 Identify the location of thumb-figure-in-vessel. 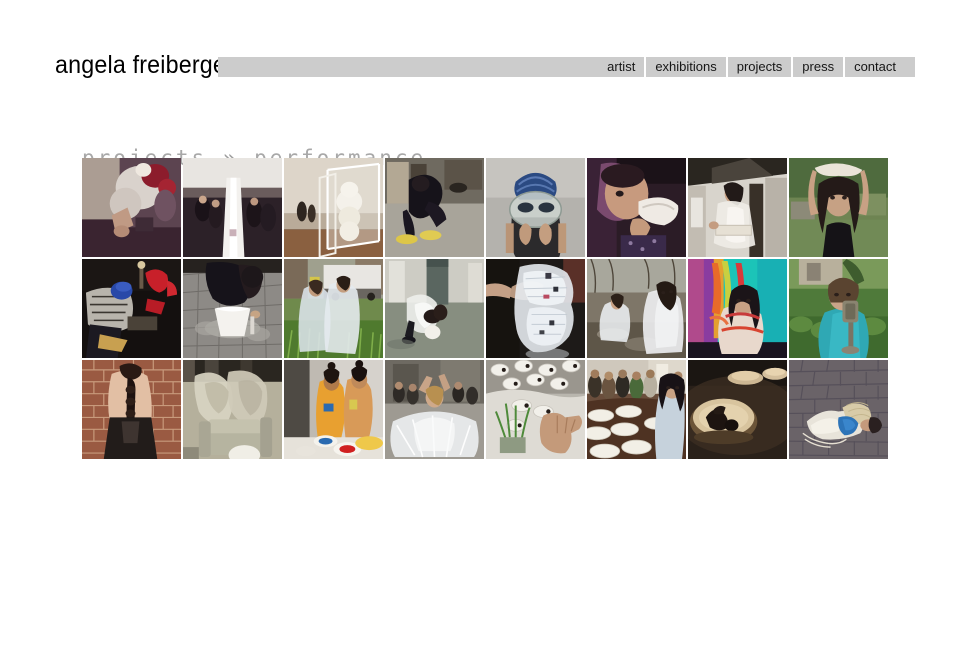
(737, 409).